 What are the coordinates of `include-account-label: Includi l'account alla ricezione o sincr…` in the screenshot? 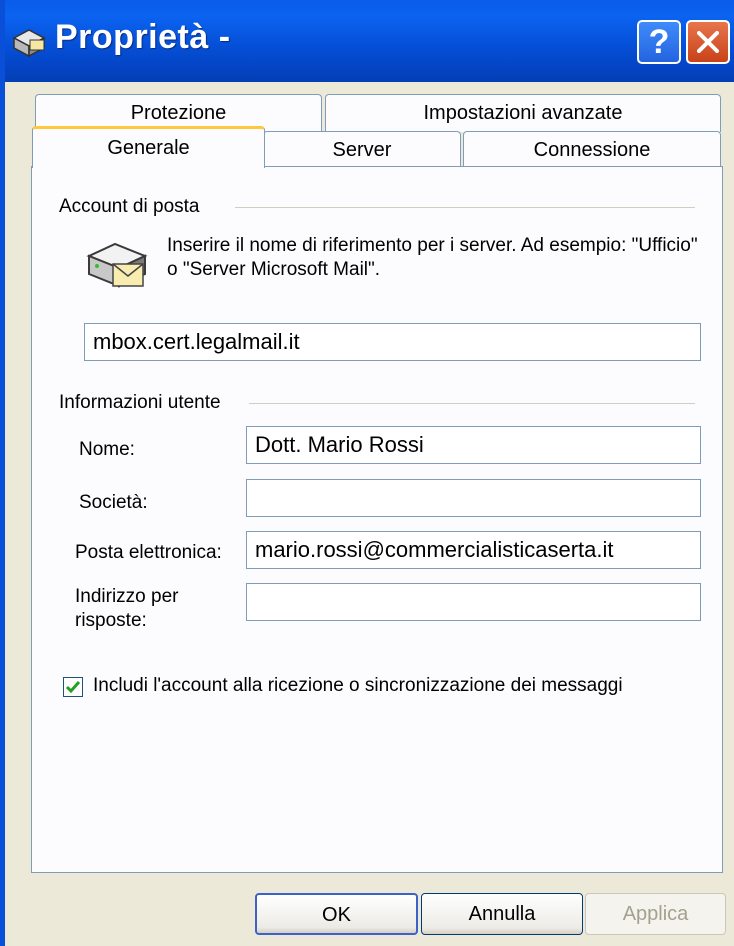 It's located at (358, 686).